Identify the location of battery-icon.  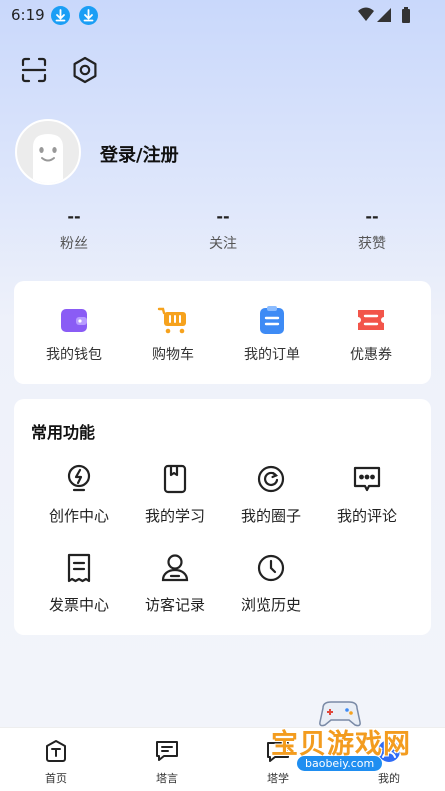
(406, 16).